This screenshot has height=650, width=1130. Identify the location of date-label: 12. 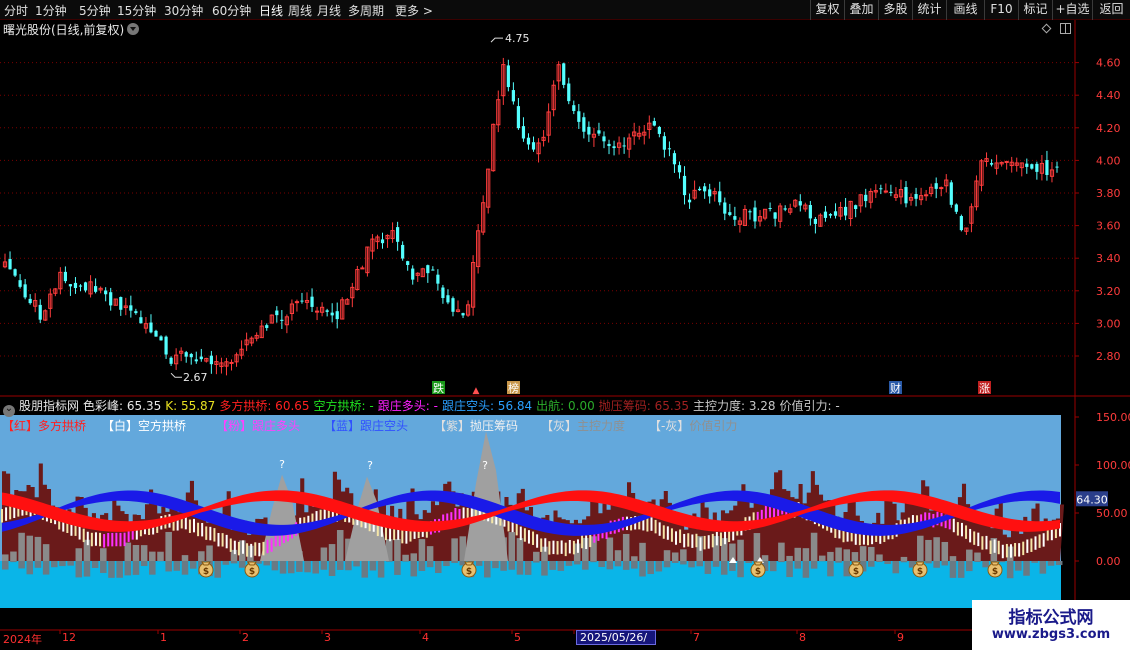
(69, 637).